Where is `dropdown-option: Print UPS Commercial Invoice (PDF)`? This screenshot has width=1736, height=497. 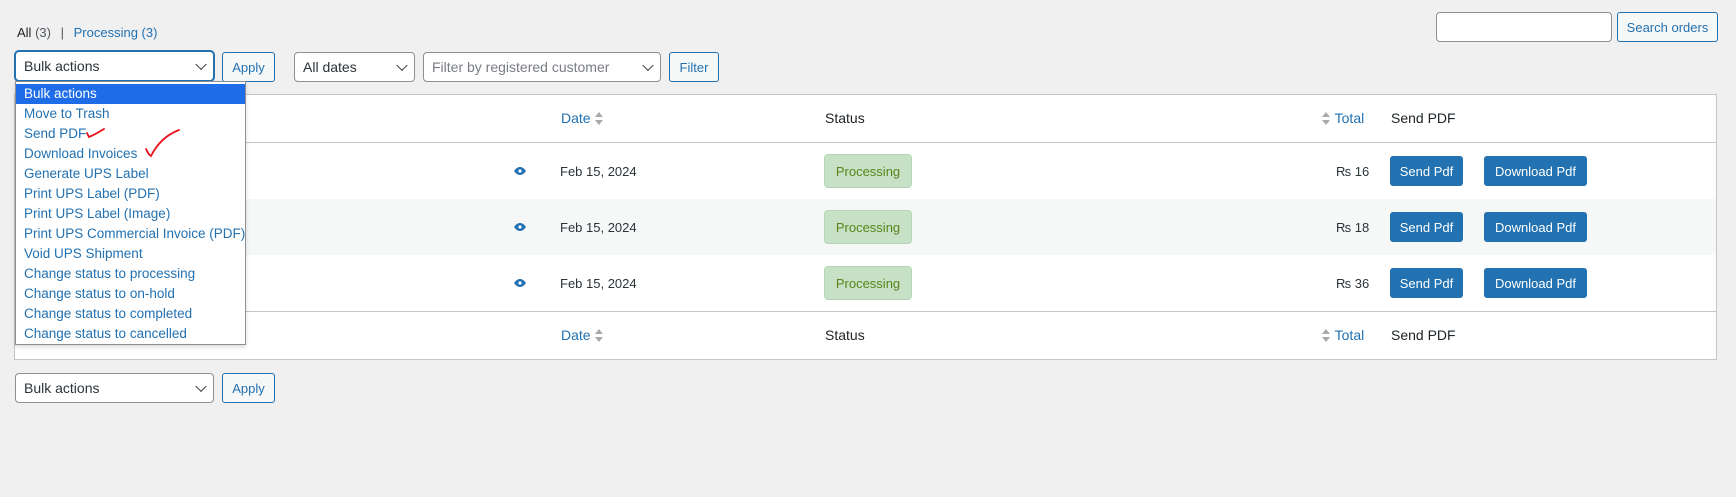 dropdown-option: Print UPS Commercial Invoice (PDF) is located at coordinates (130, 234).